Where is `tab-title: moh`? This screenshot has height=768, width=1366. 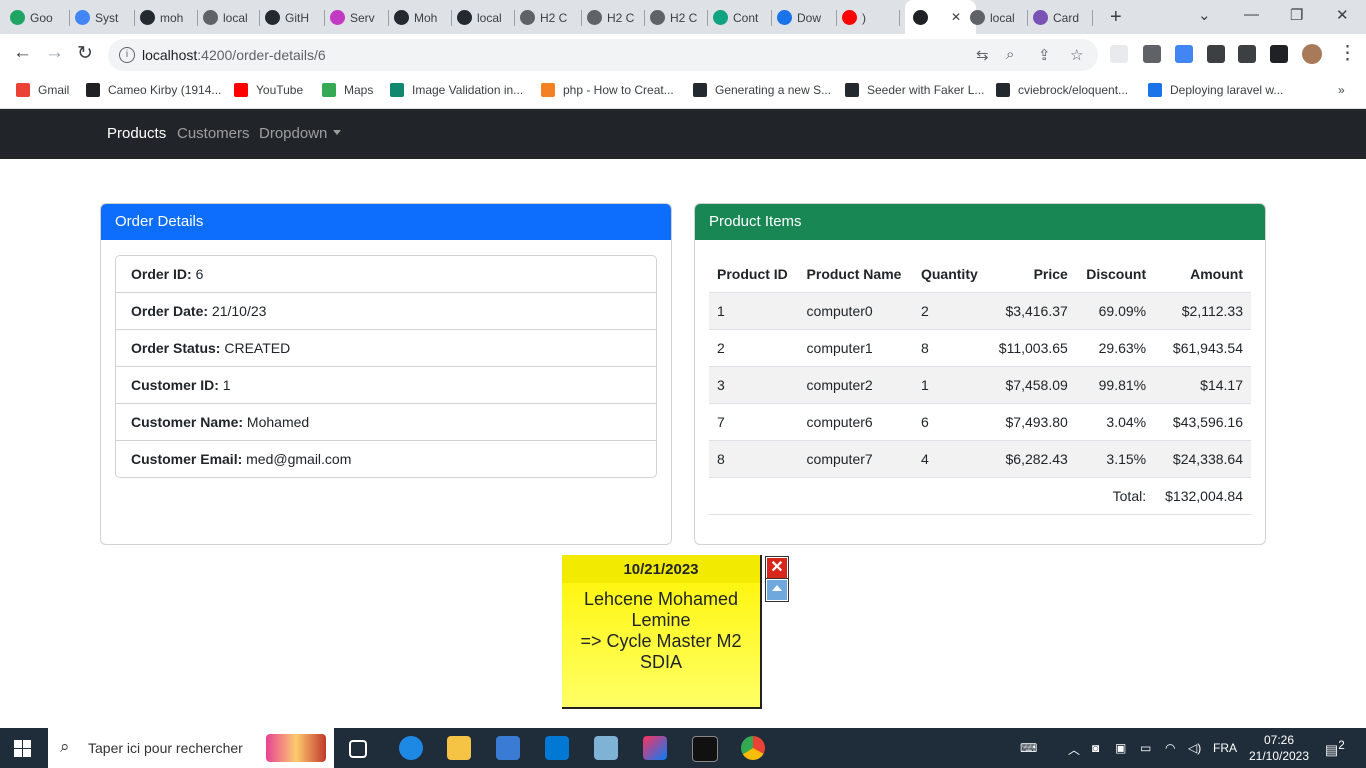
tab-title: moh is located at coordinates (172, 17).